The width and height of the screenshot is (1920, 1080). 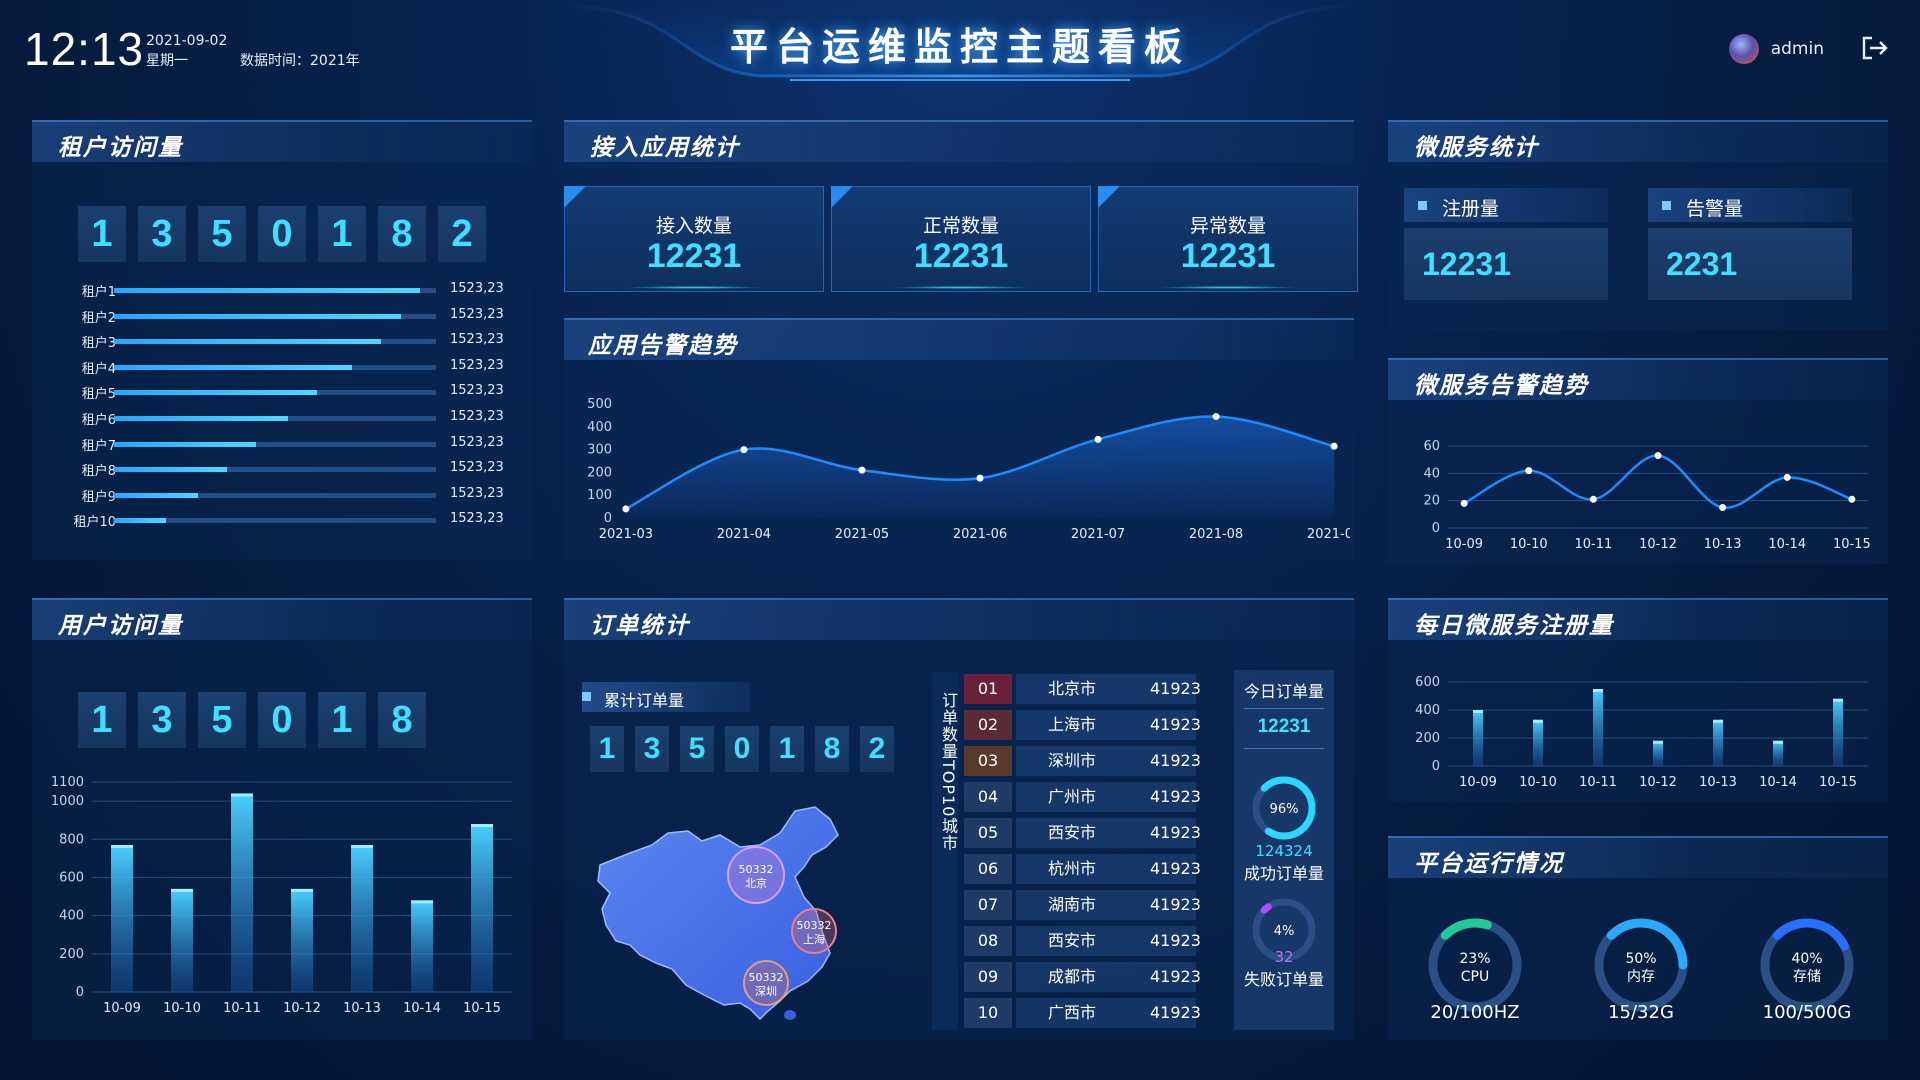 I want to click on series-line, so click(x=1658, y=481).